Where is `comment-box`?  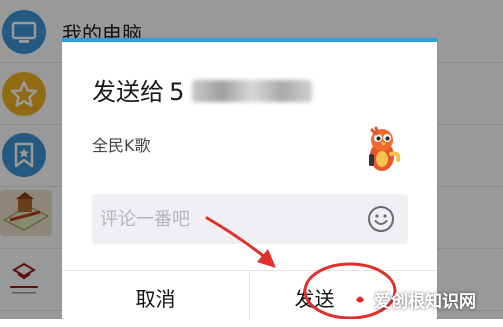 comment-box is located at coordinates (250, 219).